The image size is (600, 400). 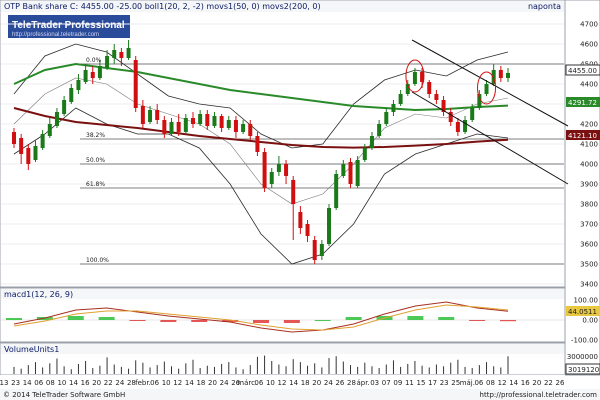 What do you see at coordinates (589, 165) in the screenshot?
I see `y-tick-label: 4000` at bounding box center [589, 165].